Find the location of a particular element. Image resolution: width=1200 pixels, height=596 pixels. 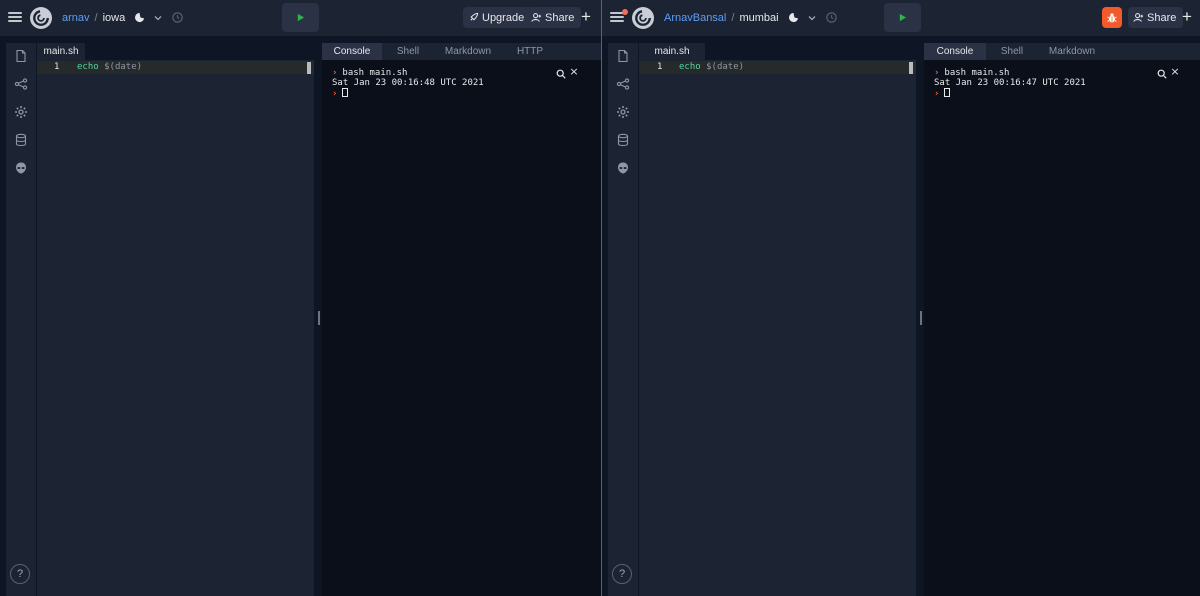

output-tab-bar: Console Shell Markdown HTTP is located at coordinates (461, 51).